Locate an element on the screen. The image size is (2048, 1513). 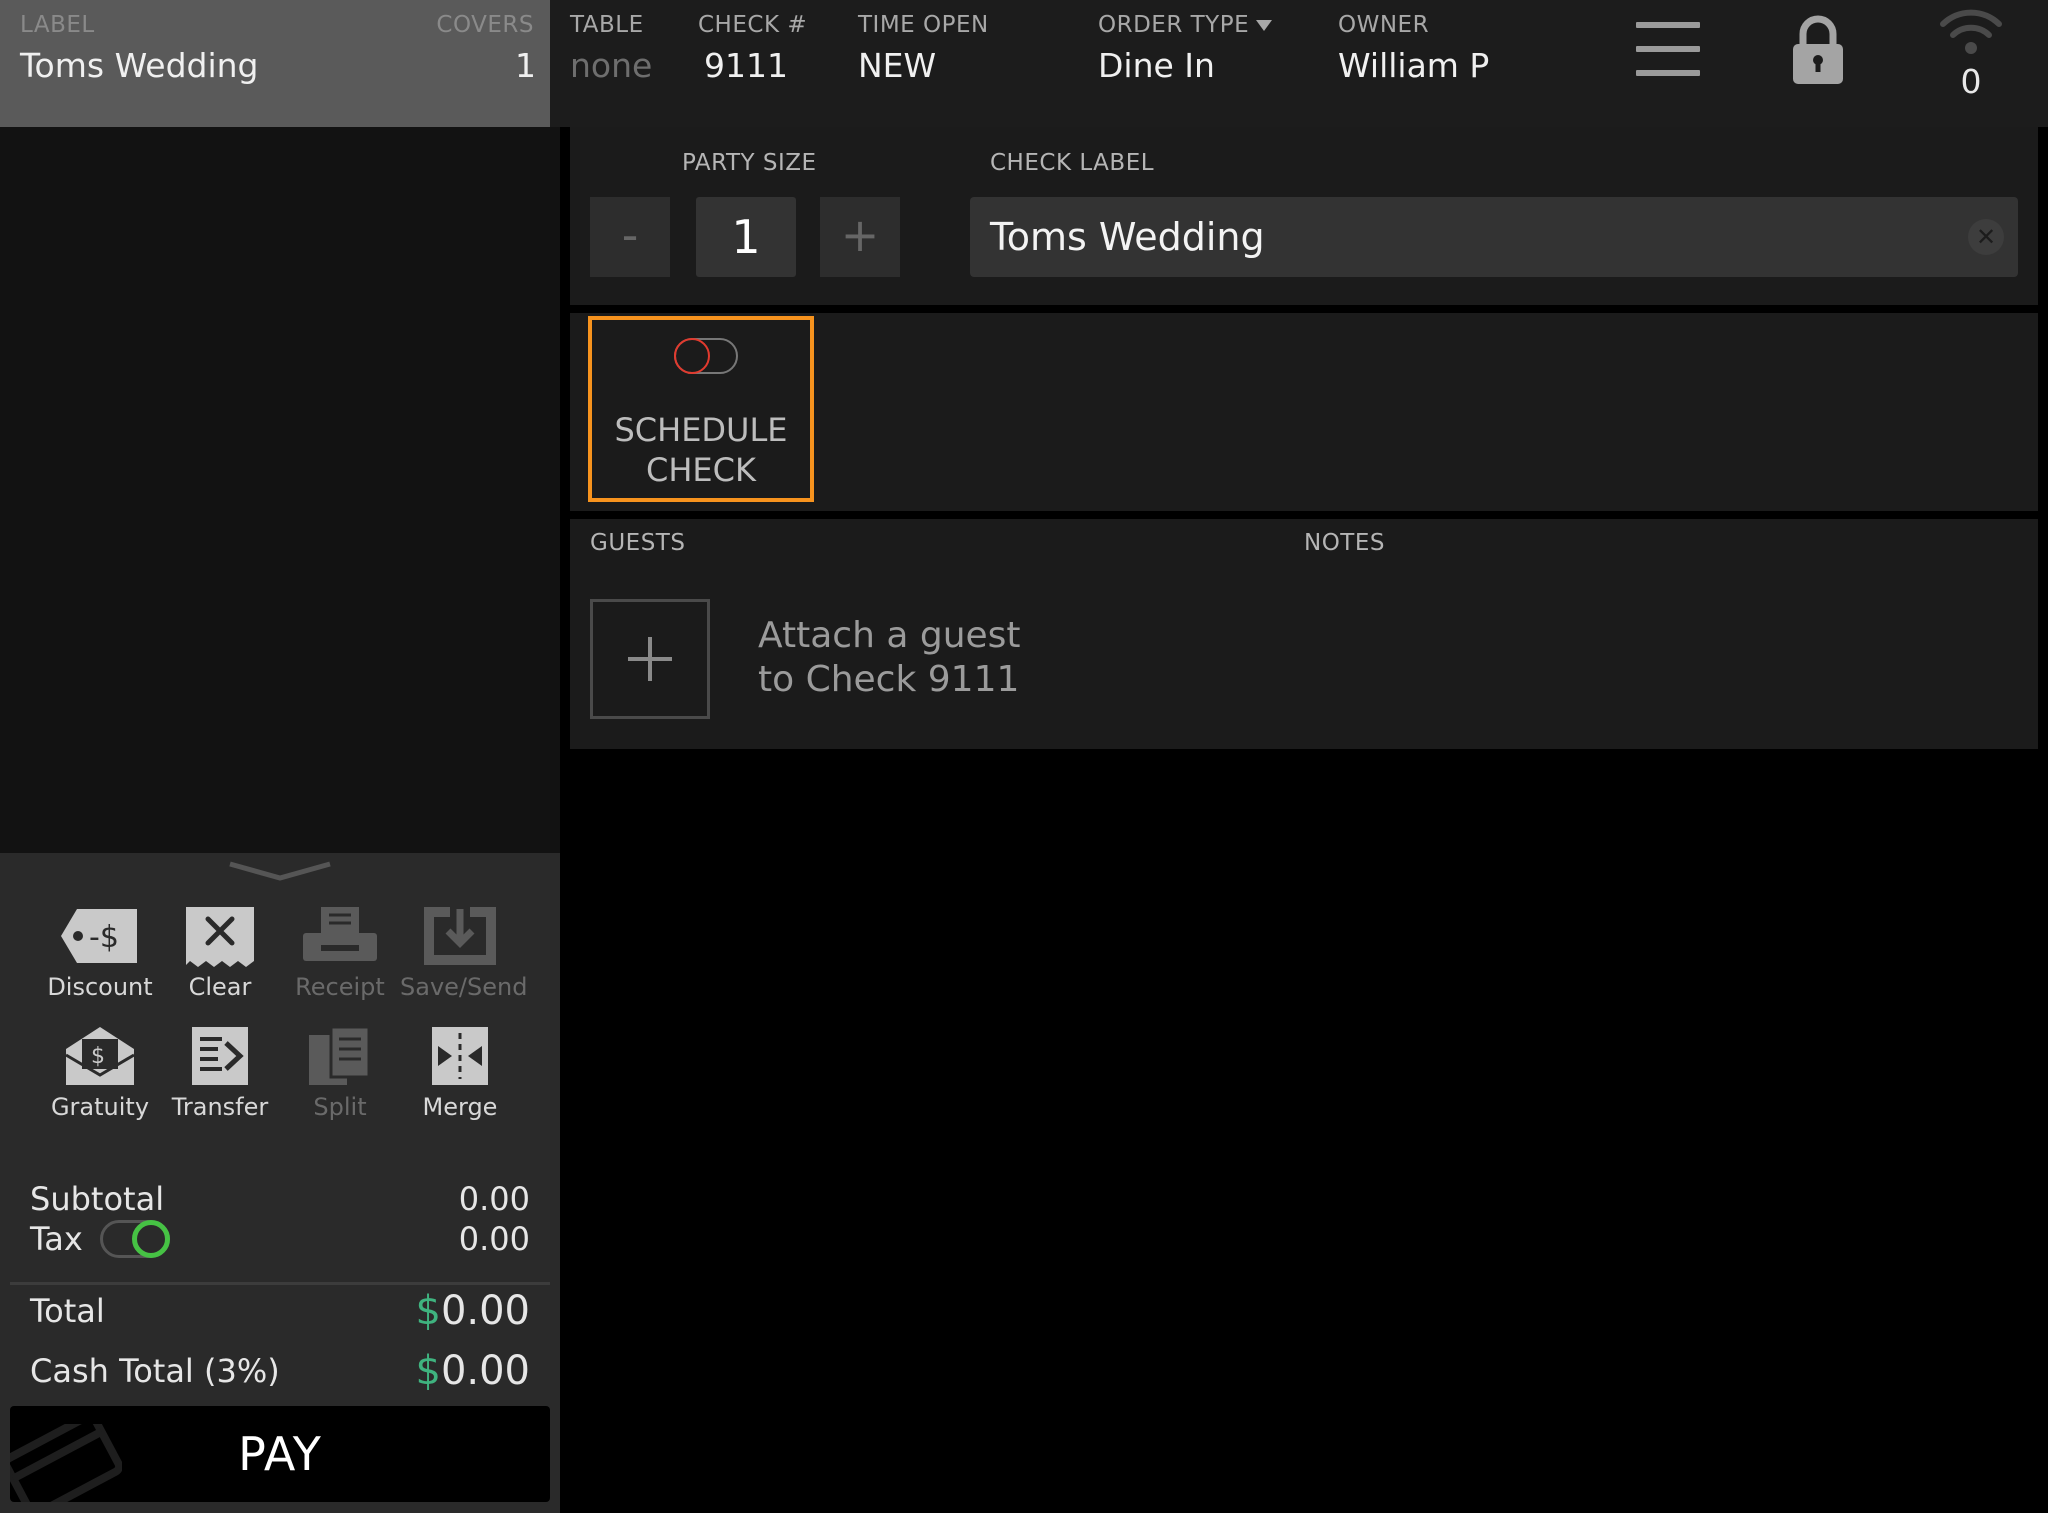
total-row: Total $0.00 is located at coordinates (280, 1311).